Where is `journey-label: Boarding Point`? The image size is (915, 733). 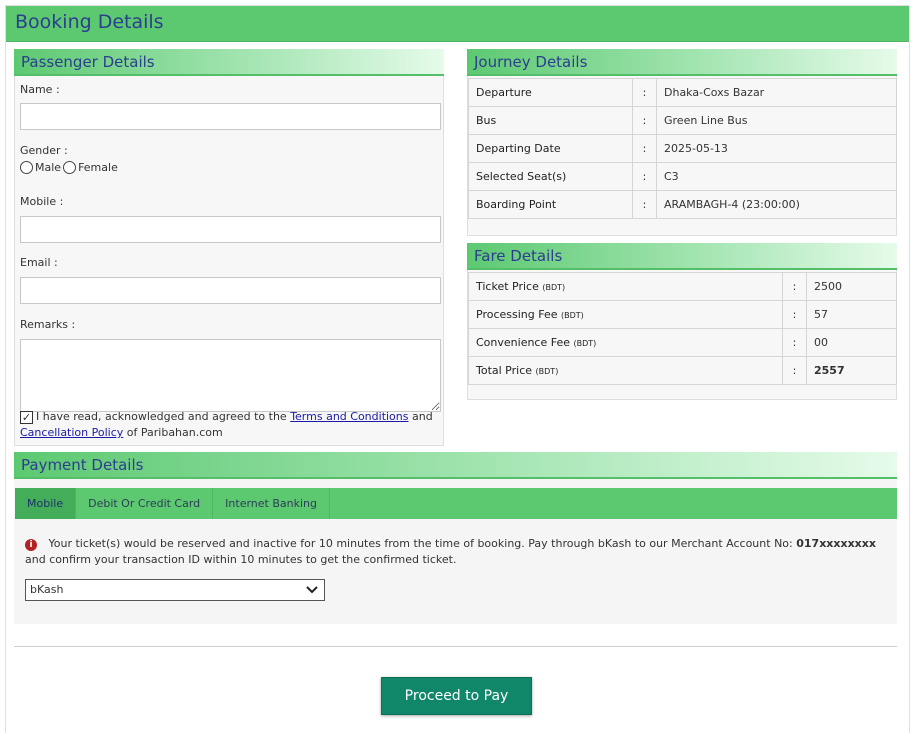 journey-label: Boarding Point is located at coordinates (550, 204).